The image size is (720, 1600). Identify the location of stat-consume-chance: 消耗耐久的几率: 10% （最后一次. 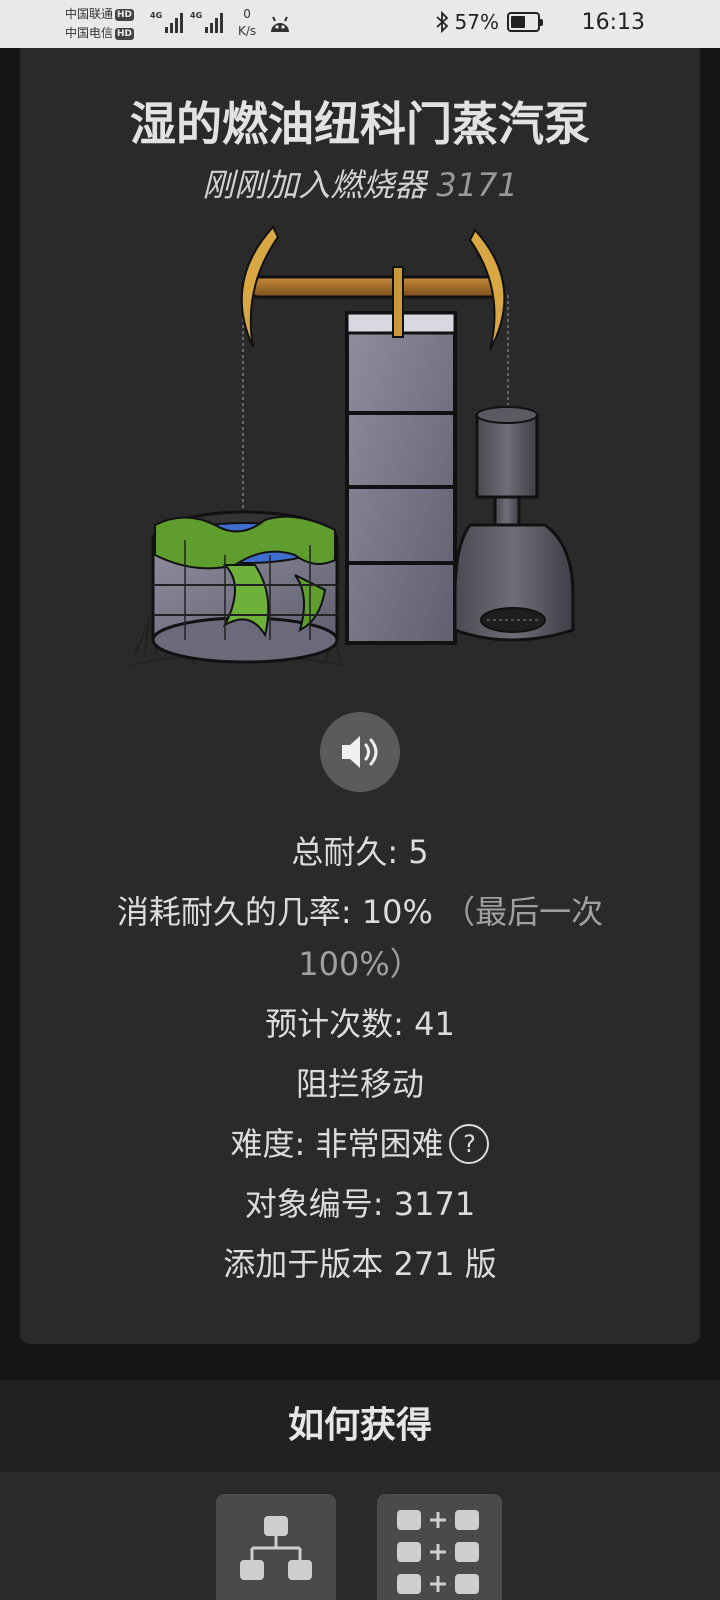
(360, 912).